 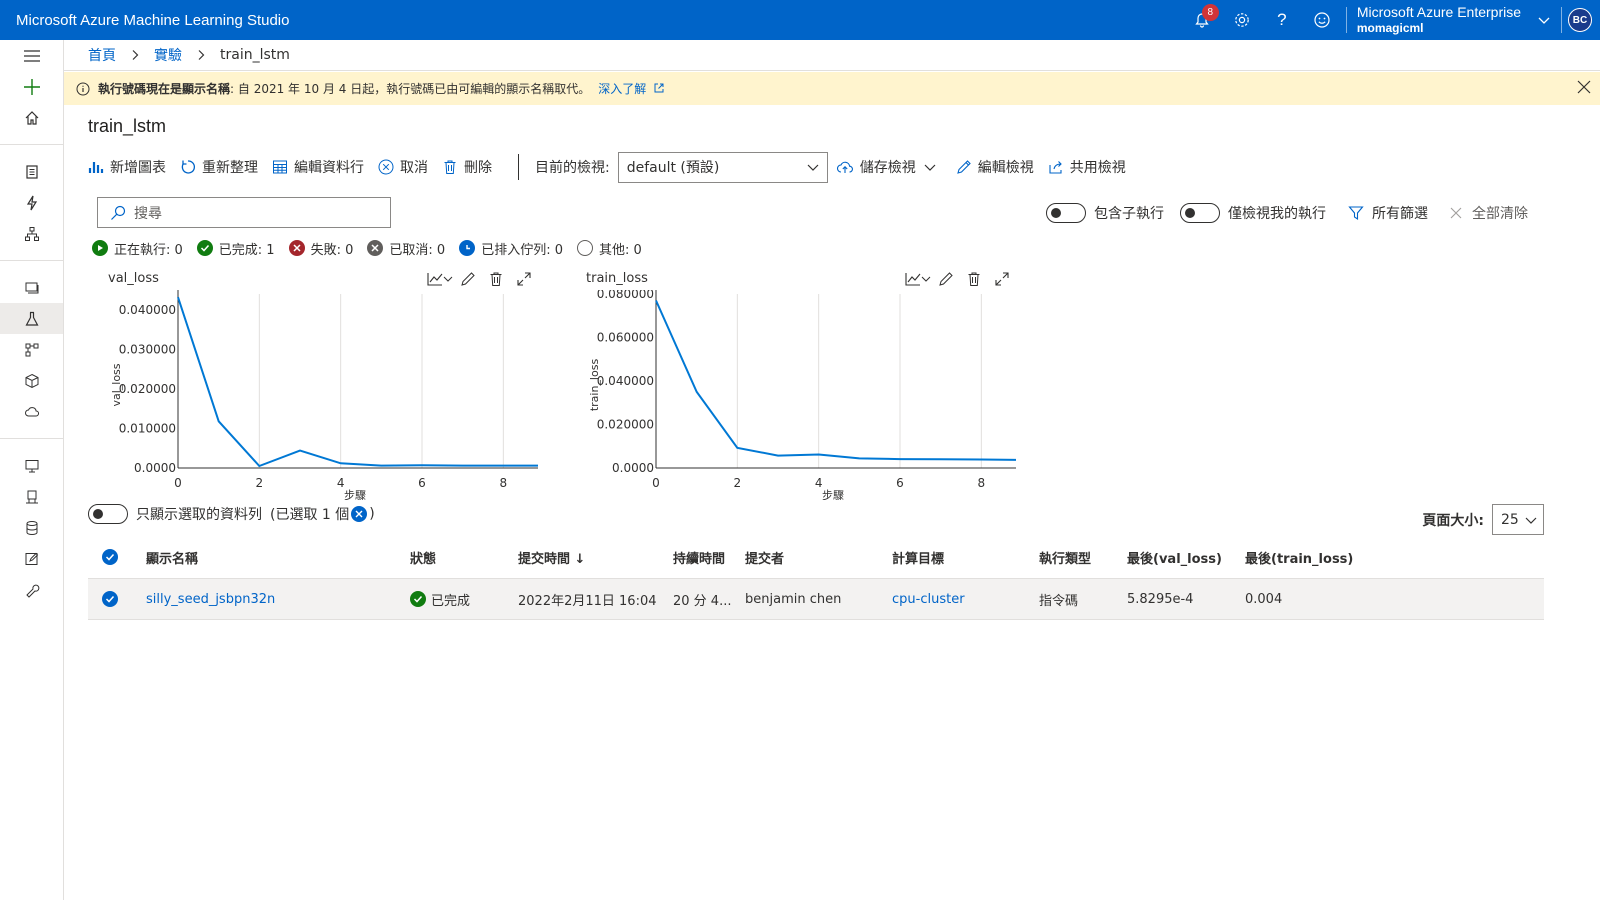 I want to click on column-header-submitter: 提交者, so click(x=818, y=557).